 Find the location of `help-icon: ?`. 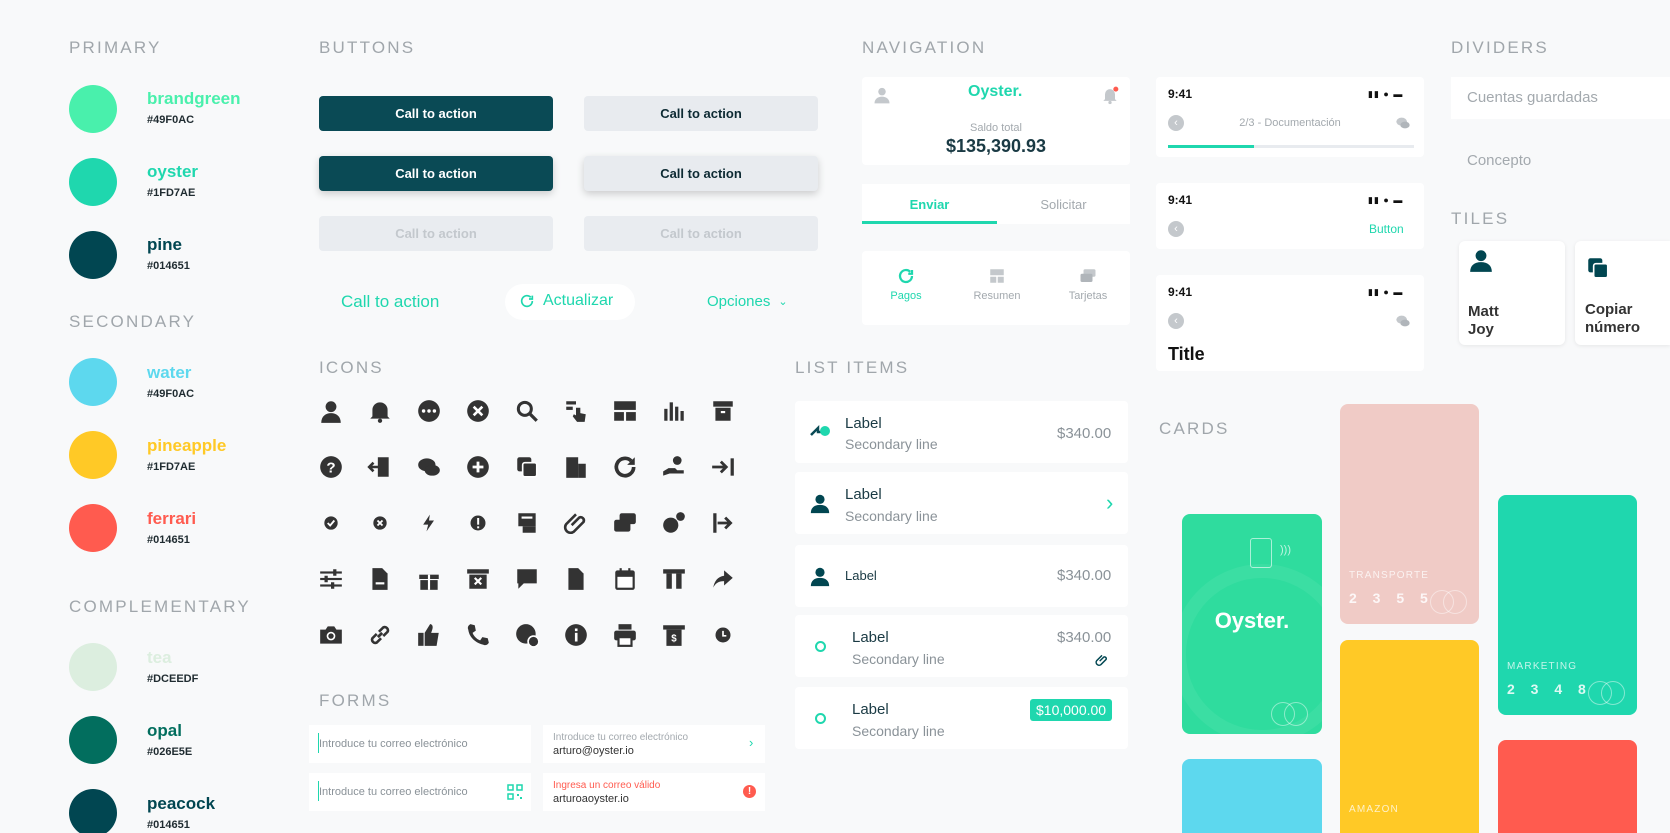

help-icon: ? is located at coordinates (331, 467).